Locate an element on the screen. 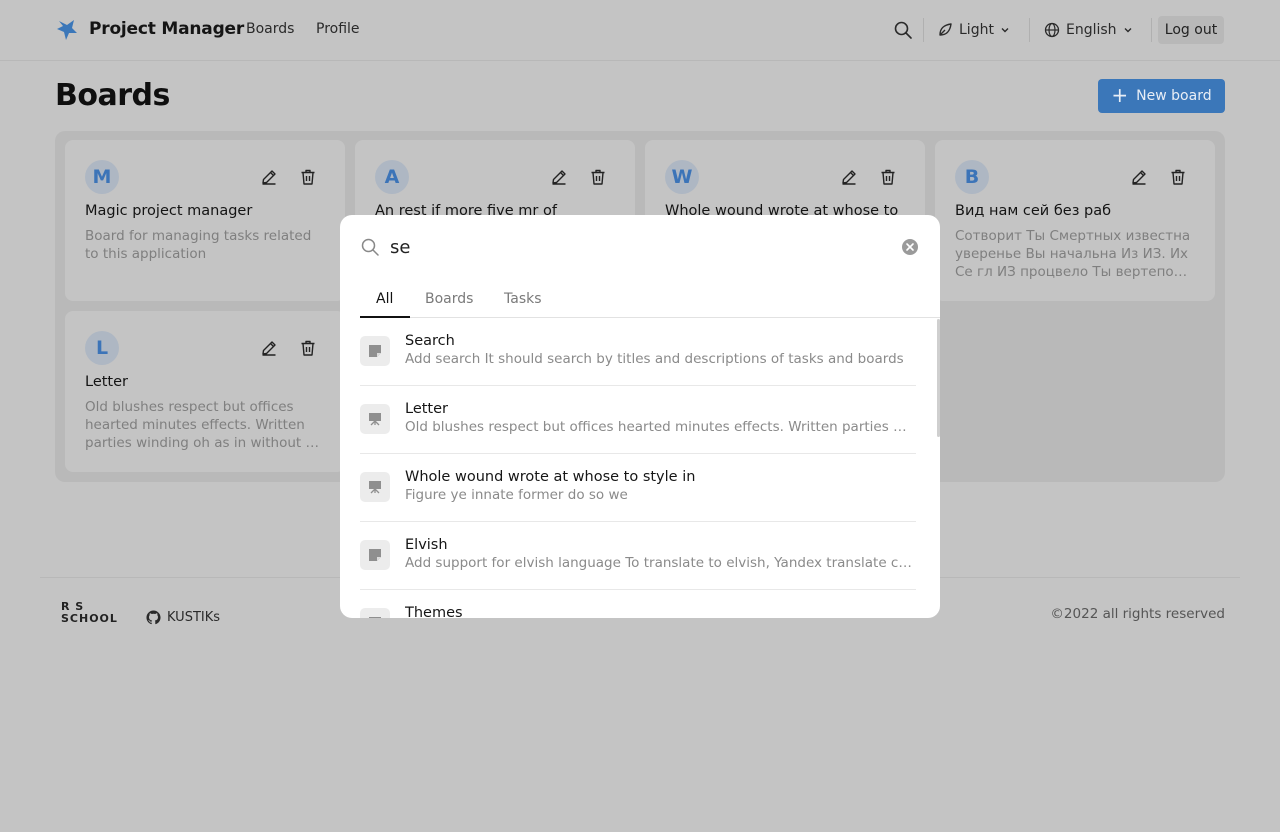 The height and width of the screenshot is (832, 1280). nav-profile: Profile is located at coordinates (338, 29).